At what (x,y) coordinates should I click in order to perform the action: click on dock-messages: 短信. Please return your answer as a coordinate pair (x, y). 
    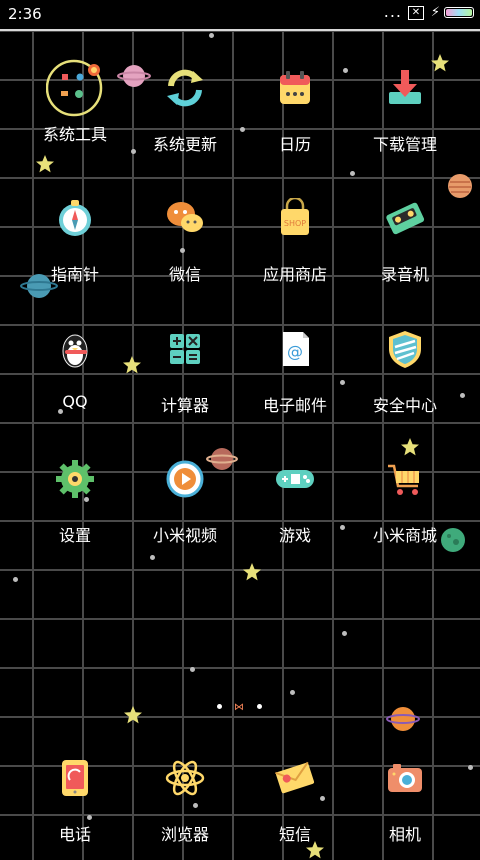
    Looking at the image, I should click on (295, 808).